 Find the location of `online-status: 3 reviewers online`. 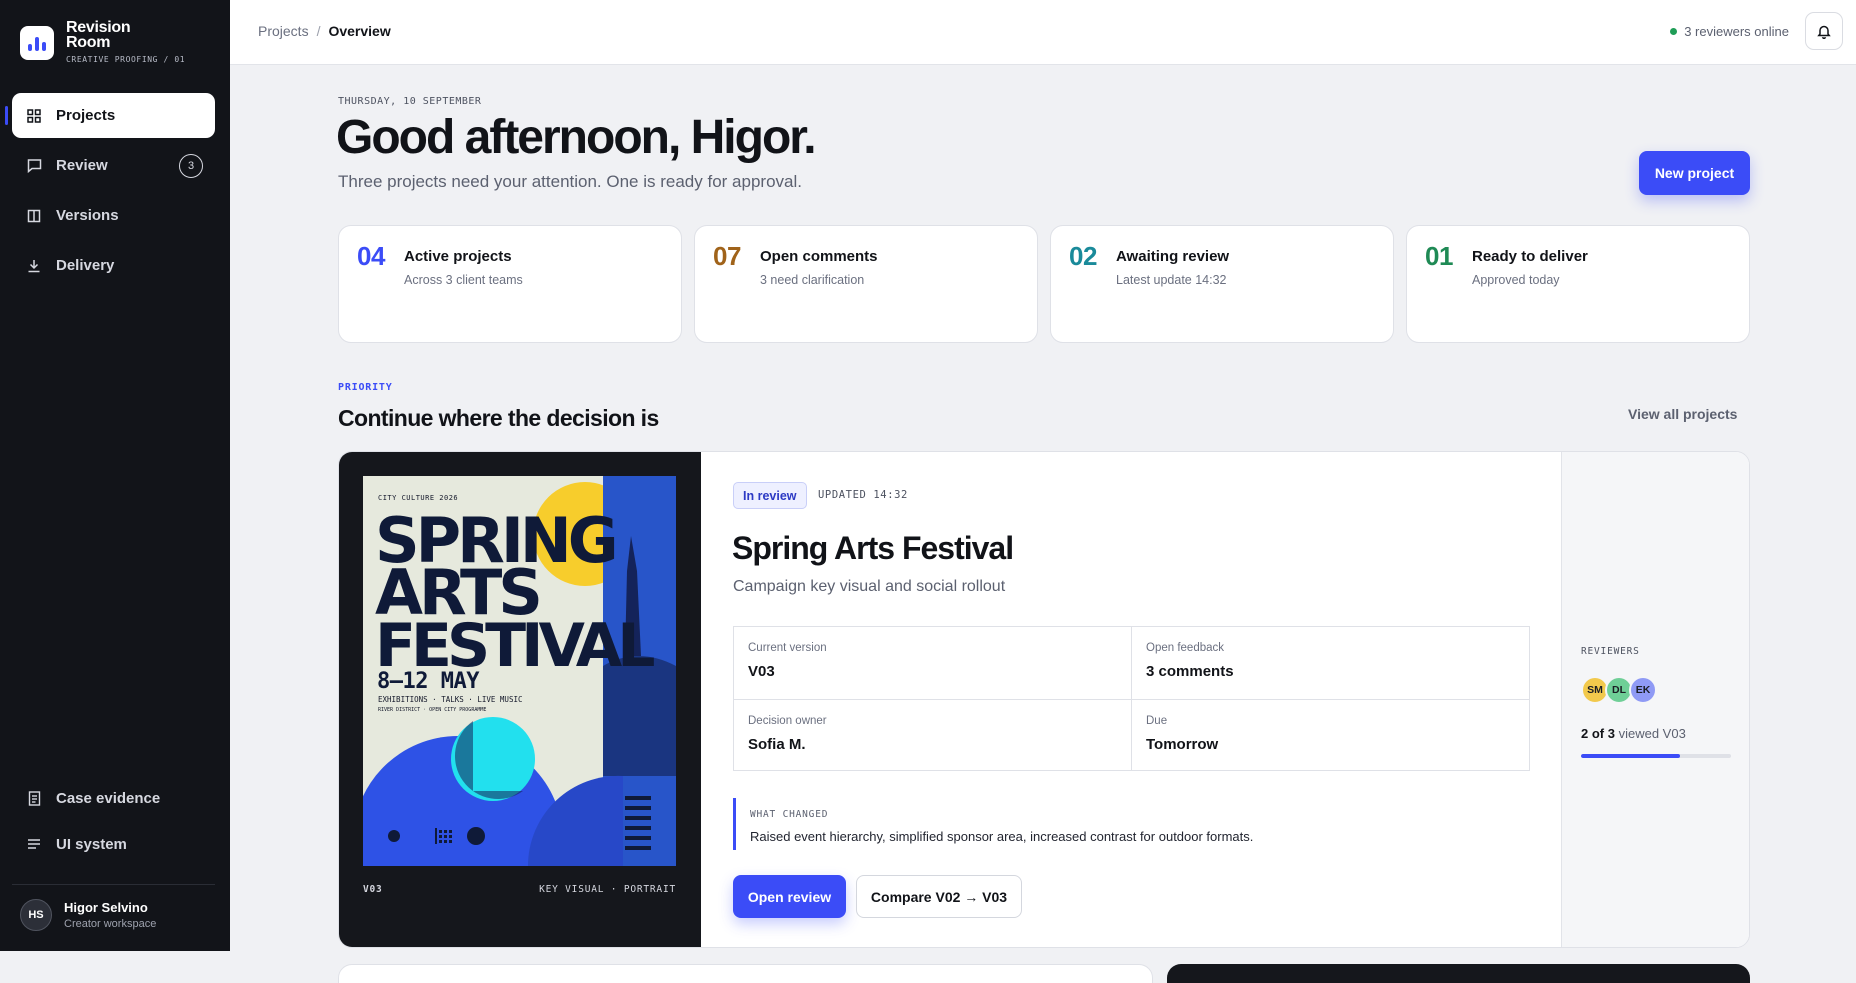

online-status: 3 reviewers online is located at coordinates (1729, 31).